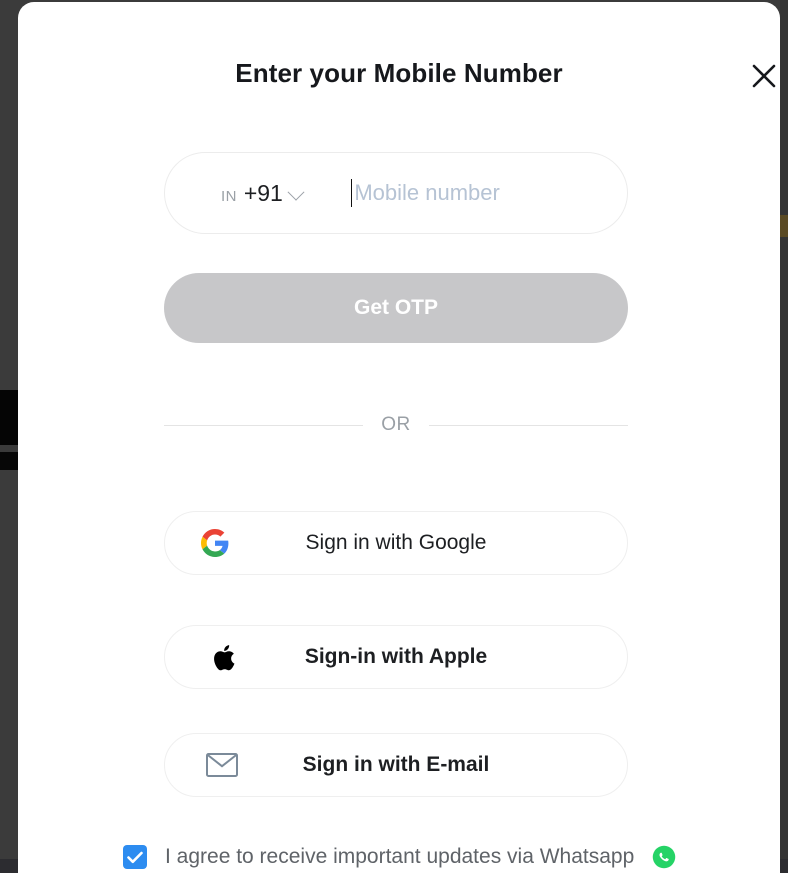  I want to click on backdrop-content-block, so click(10, 417).